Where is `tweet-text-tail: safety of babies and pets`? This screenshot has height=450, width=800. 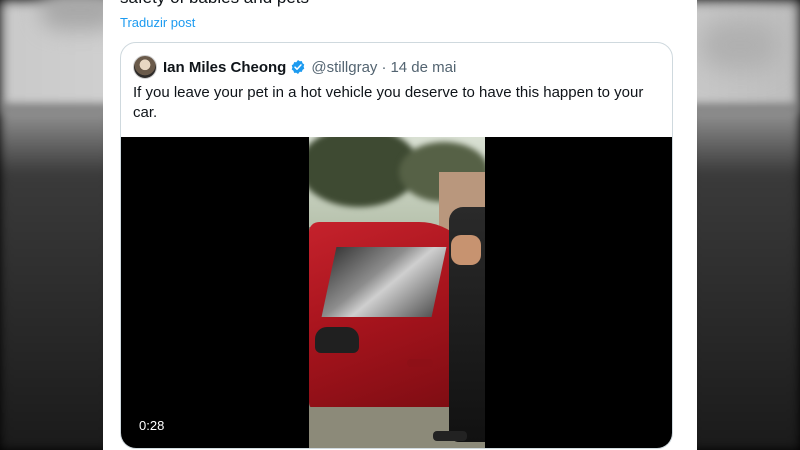
tweet-text-tail: safety of babies and pets is located at coordinates (214, 4).